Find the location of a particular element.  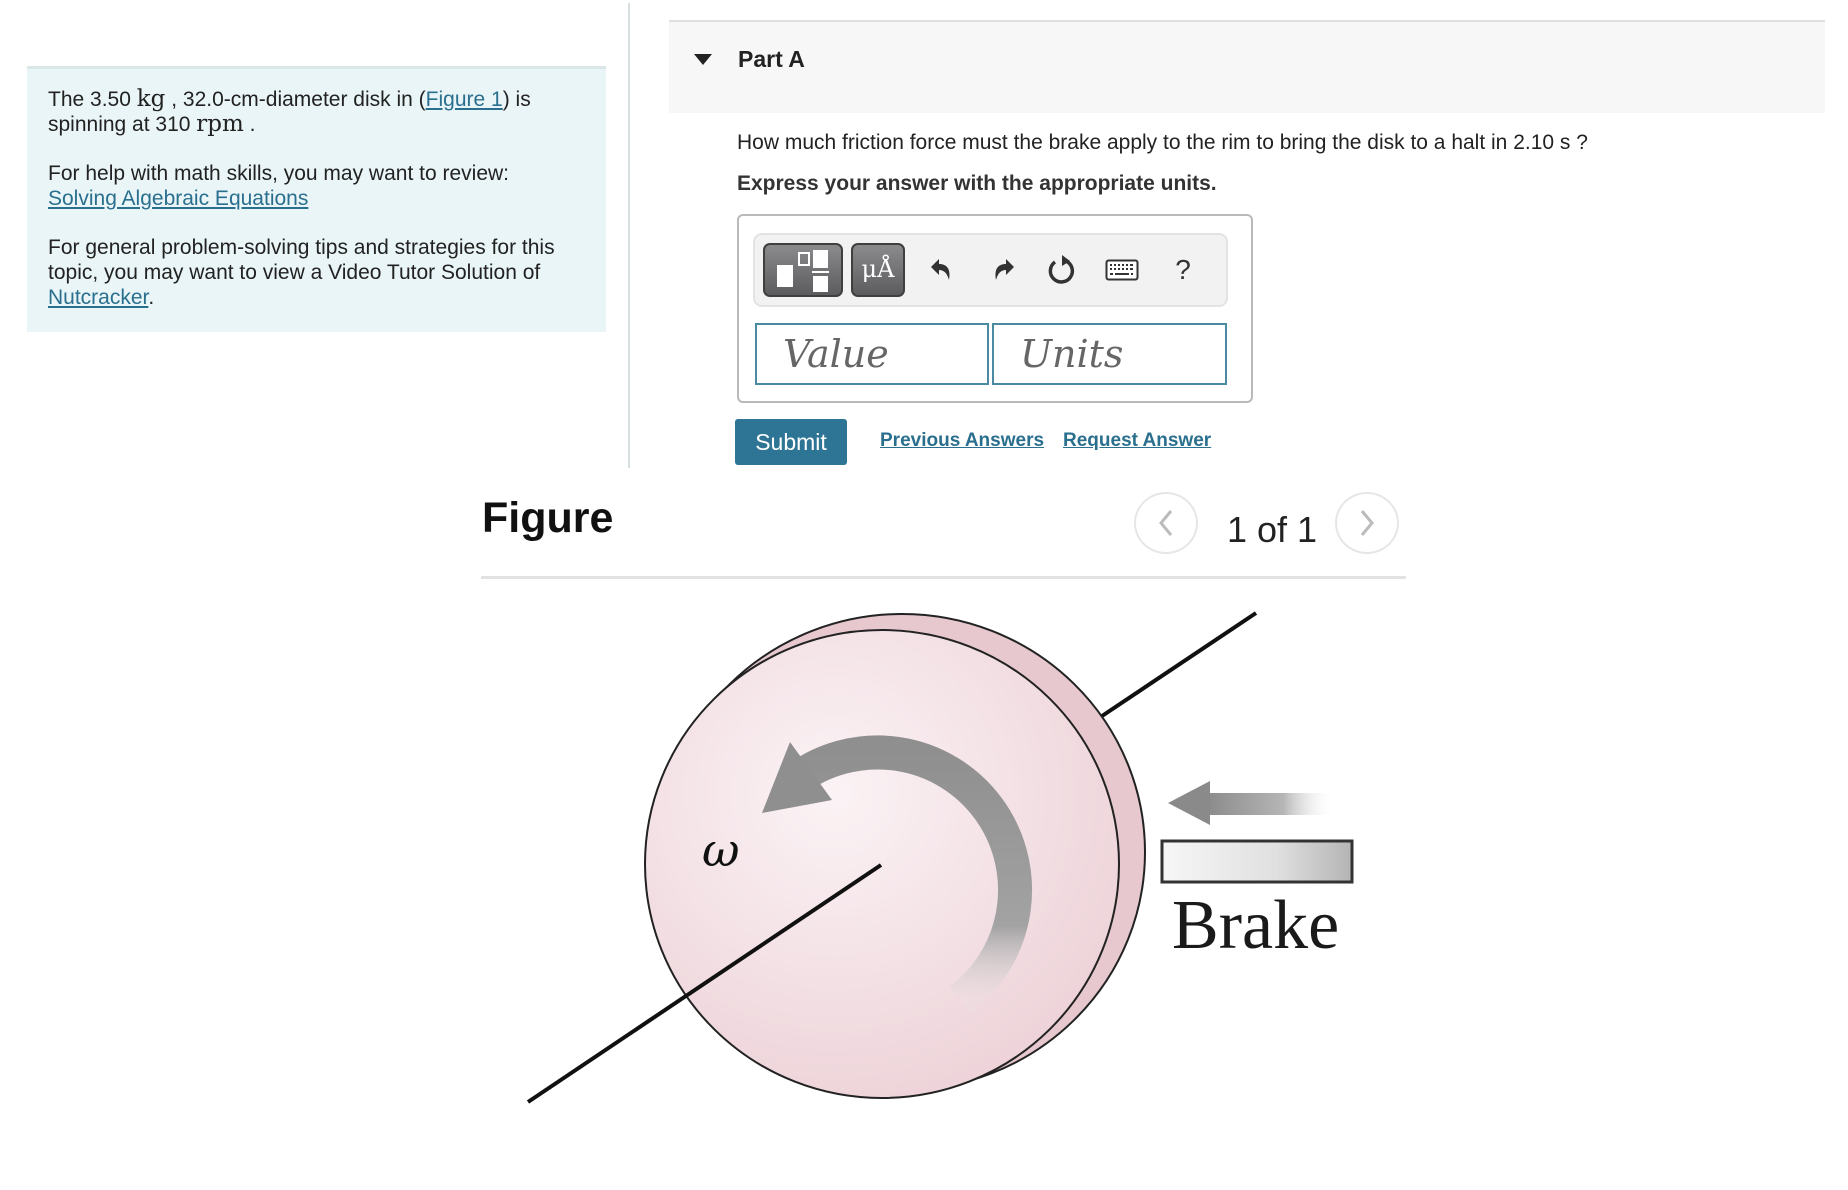

reset-icon is located at coordinates (1061, 269).